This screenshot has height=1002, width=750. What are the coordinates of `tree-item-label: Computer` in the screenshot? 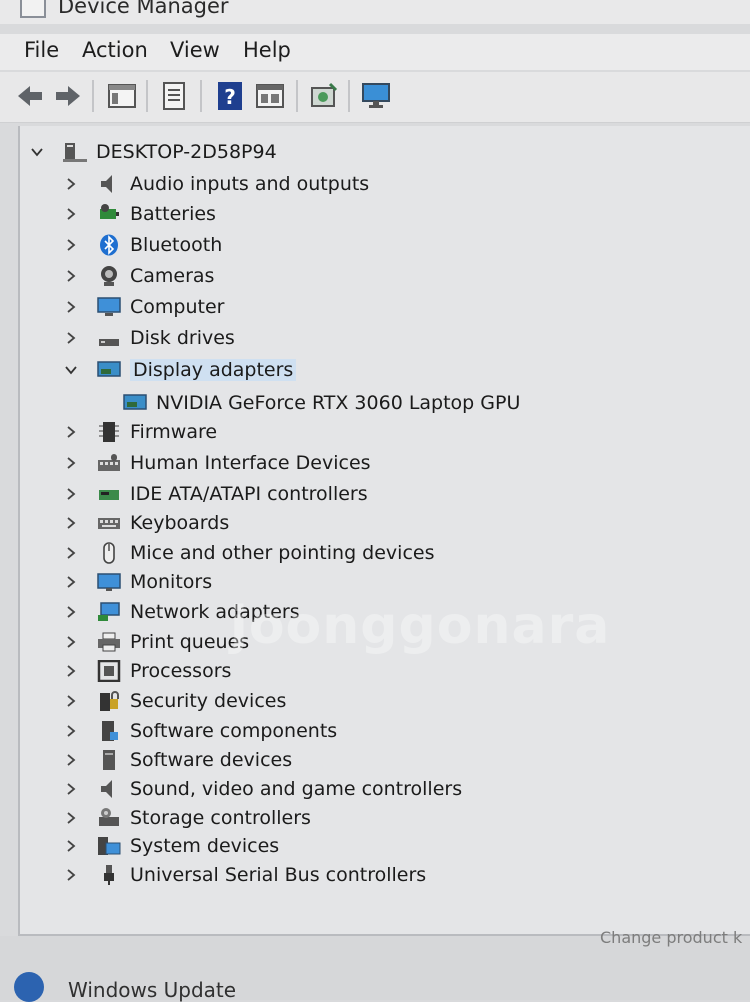 It's located at (177, 307).